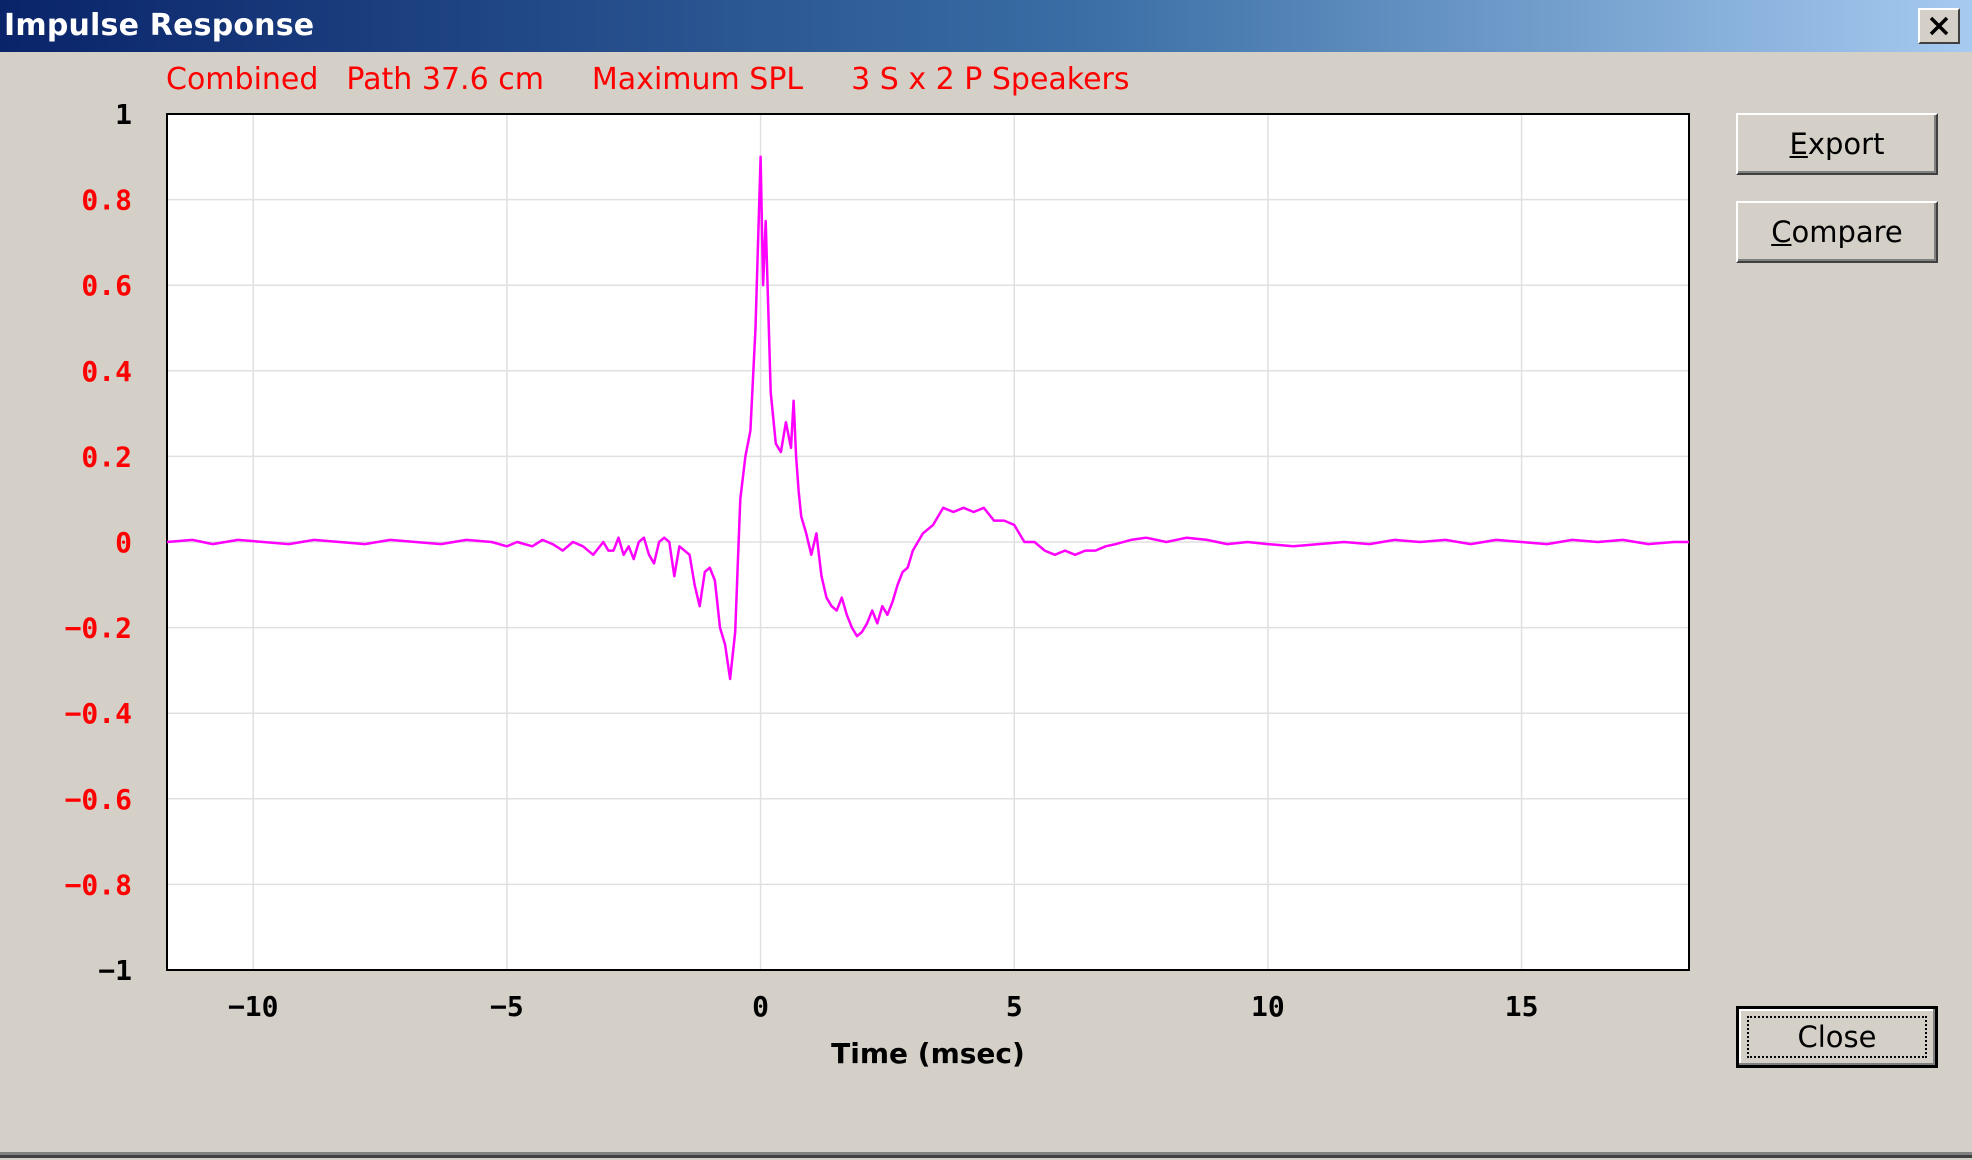 This screenshot has width=1972, height=1160. Describe the element at coordinates (760, 1006) in the screenshot. I see `x-tick-label: 0` at that location.